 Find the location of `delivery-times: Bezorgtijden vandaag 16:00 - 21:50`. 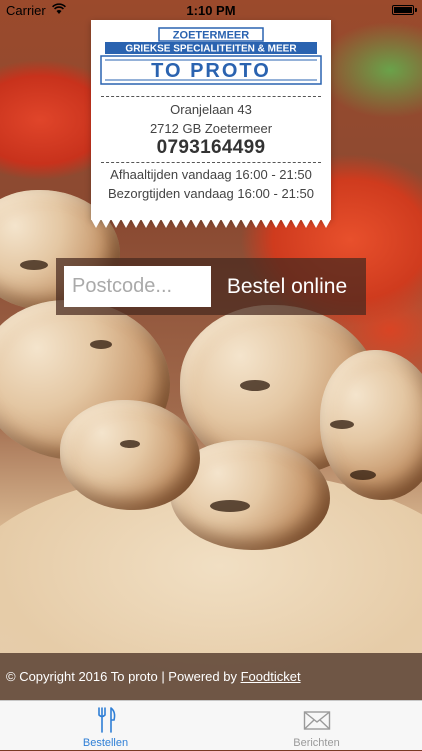

delivery-times: Bezorgtijden vandaag 16:00 - 21:50 is located at coordinates (211, 193).